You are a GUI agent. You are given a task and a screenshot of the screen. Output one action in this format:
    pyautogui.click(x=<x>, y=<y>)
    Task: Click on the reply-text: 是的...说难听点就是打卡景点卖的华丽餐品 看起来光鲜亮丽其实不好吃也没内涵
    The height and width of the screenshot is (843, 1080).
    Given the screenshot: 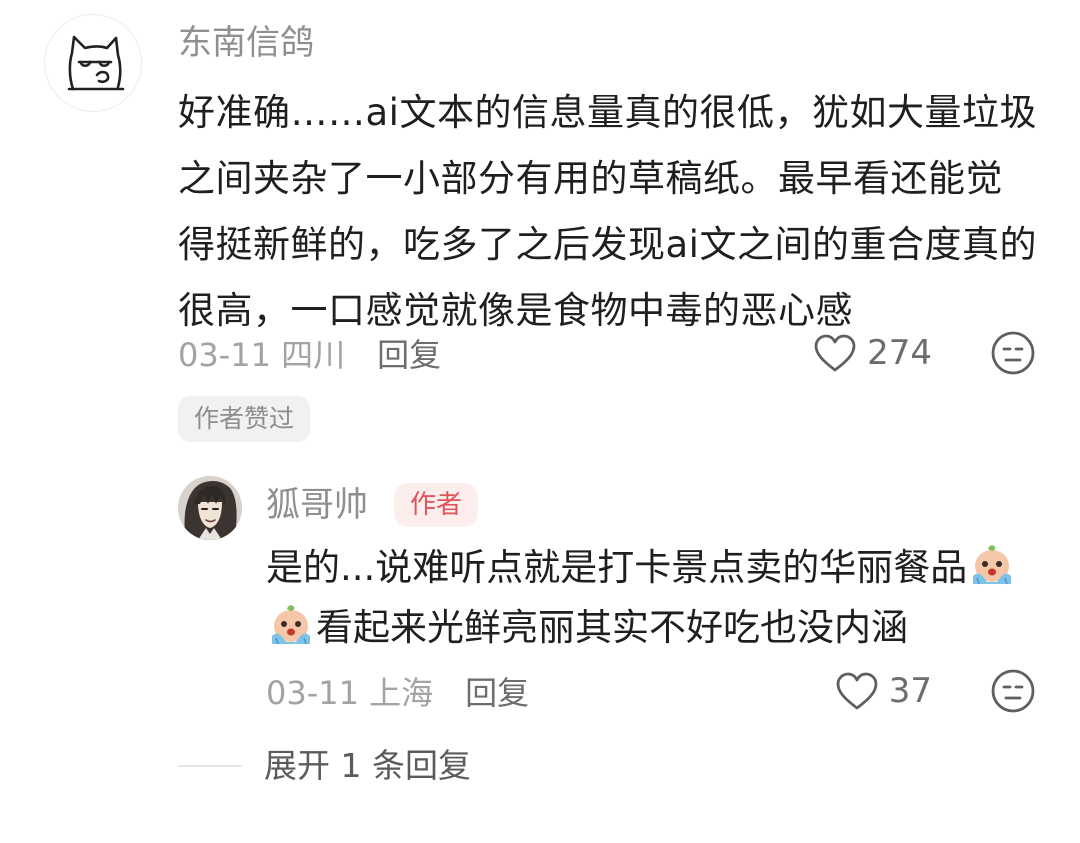 What is the action you would take?
    pyautogui.click(x=656, y=598)
    